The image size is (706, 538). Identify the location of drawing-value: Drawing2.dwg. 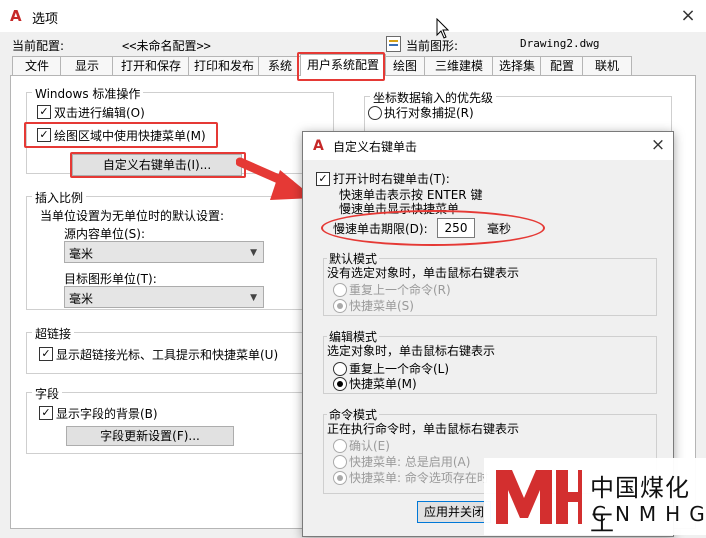
(560, 43).